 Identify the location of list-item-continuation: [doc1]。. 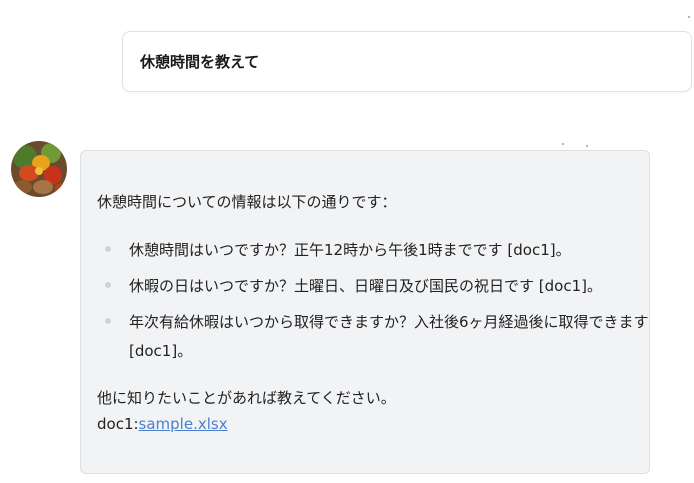
(161, 351).